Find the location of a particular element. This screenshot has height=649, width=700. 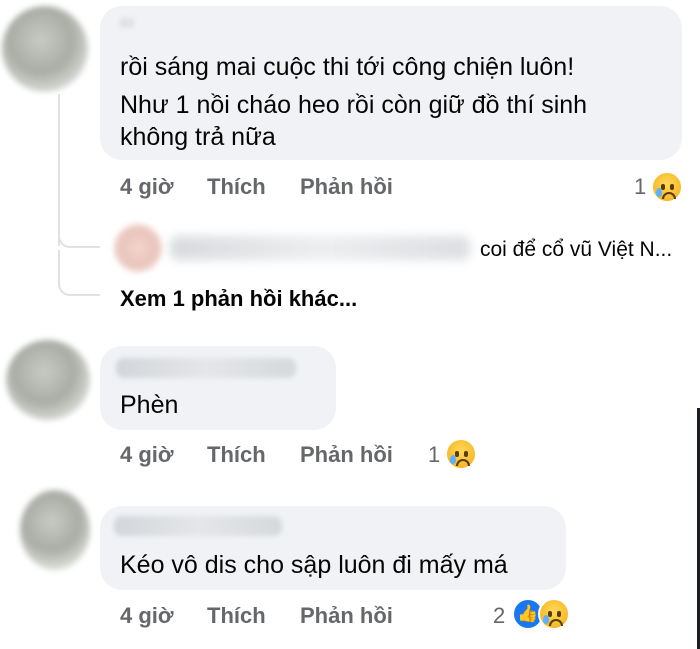

comment-text-line: không trả nữa is located at coordinates (198, 137).